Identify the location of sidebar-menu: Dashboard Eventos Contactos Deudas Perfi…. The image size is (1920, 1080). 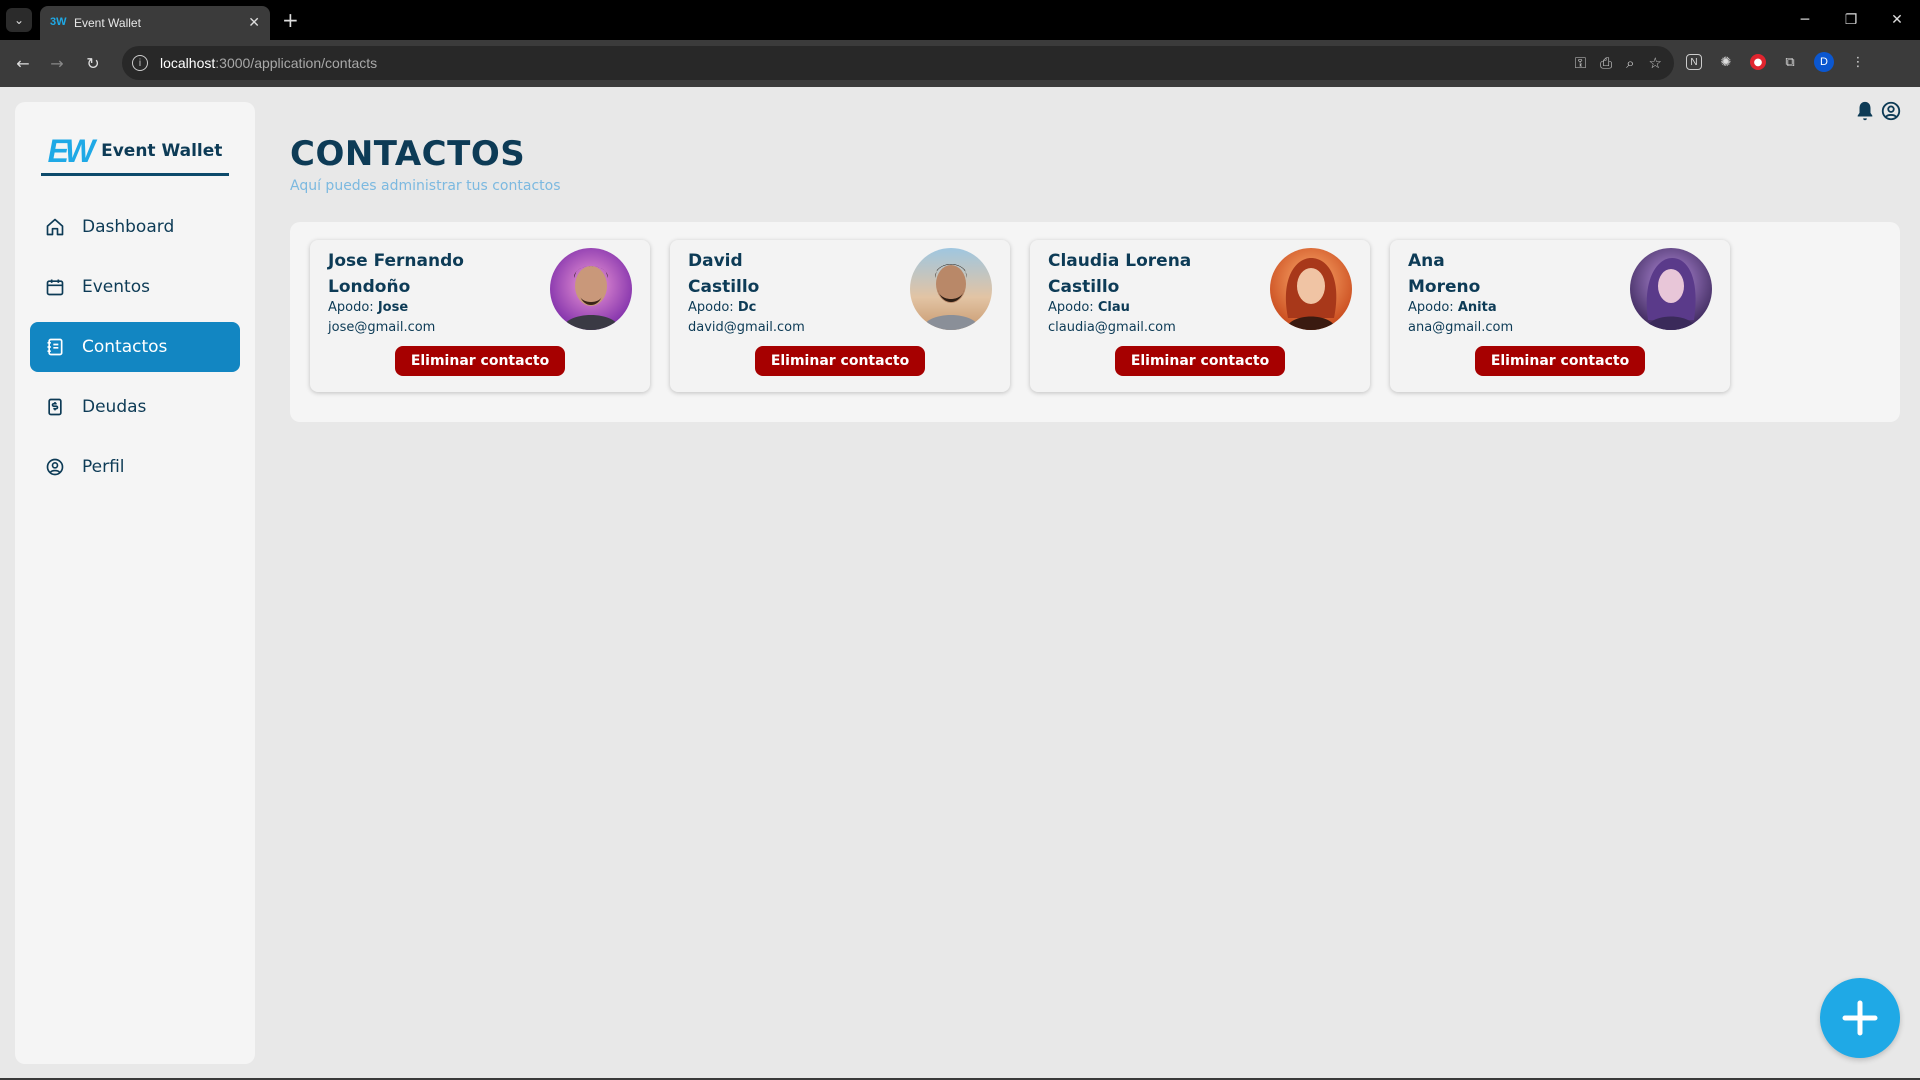
(135, 352).